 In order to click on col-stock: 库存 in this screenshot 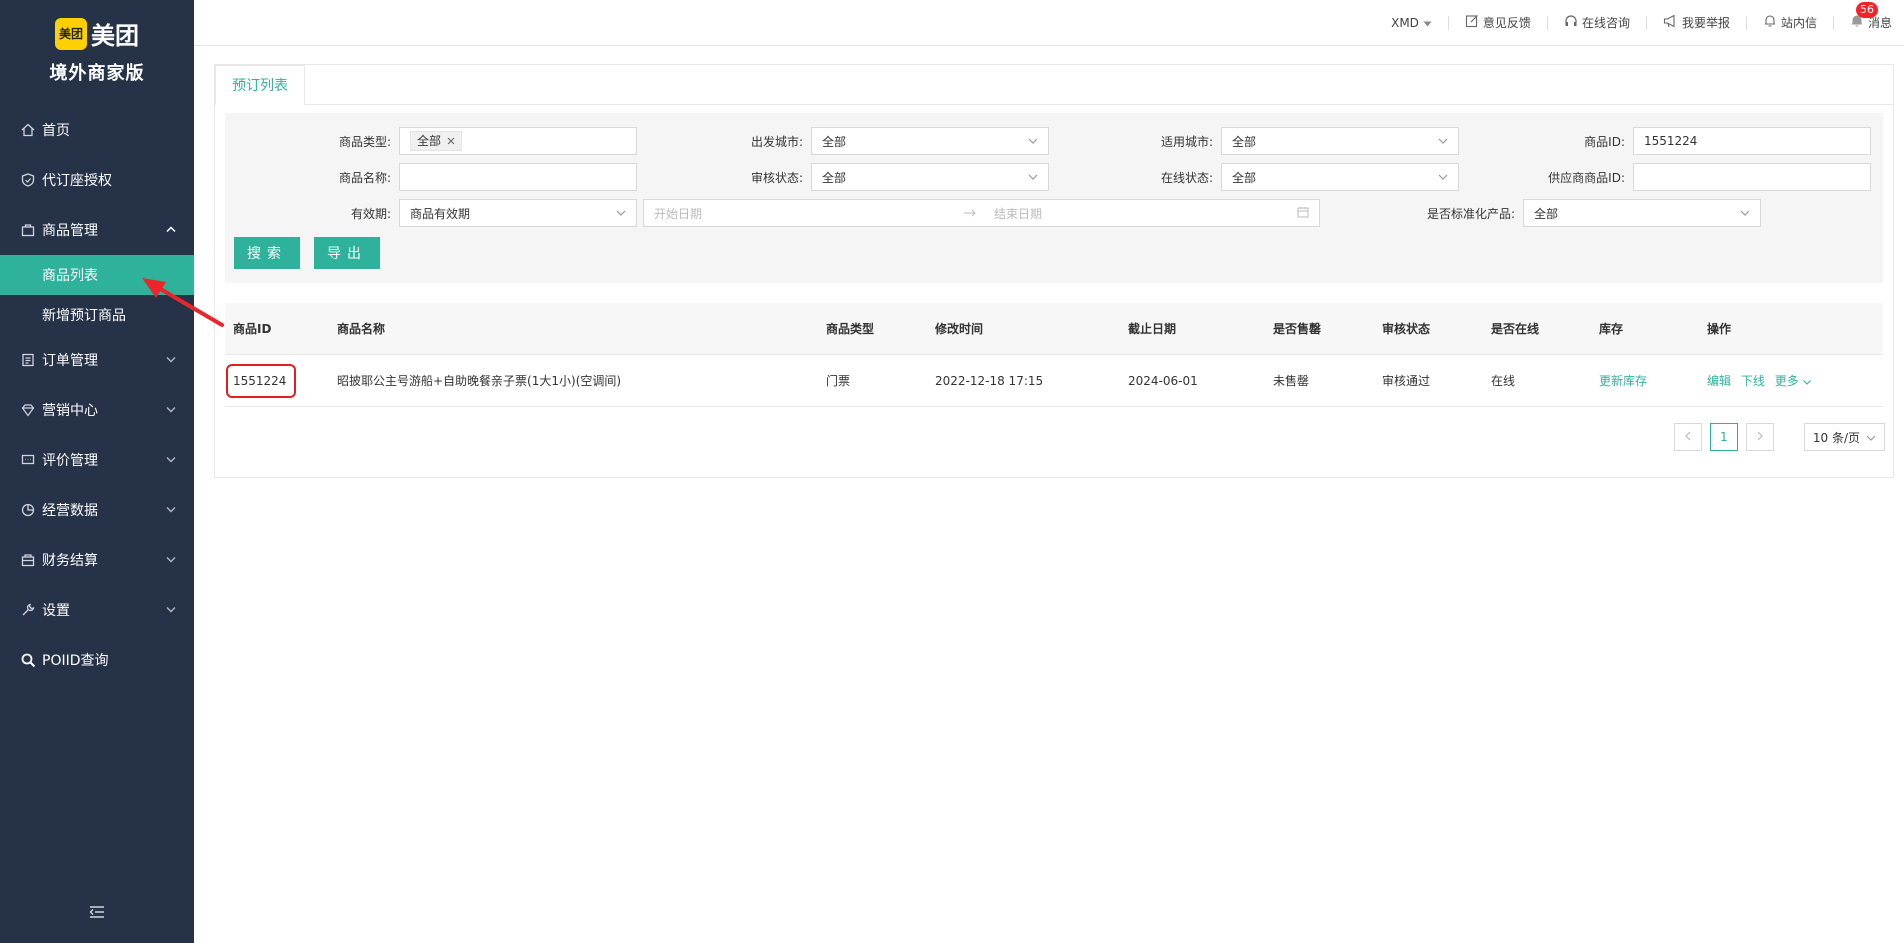, I will do `click(1611, 329)`.